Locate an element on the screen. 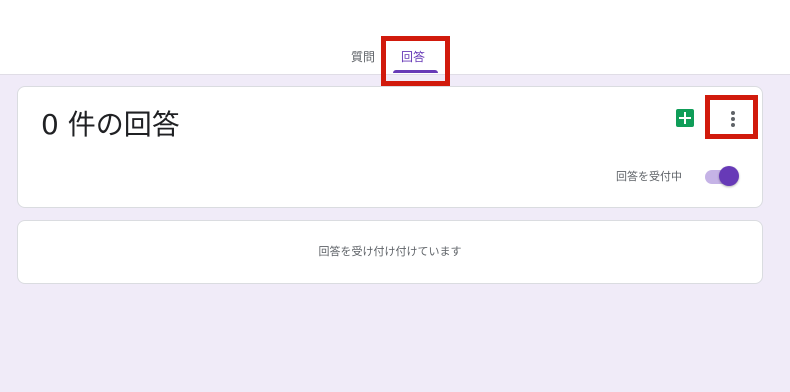  accepting-responses-label: 回答を受付中 is located at coordinates (649, 176).